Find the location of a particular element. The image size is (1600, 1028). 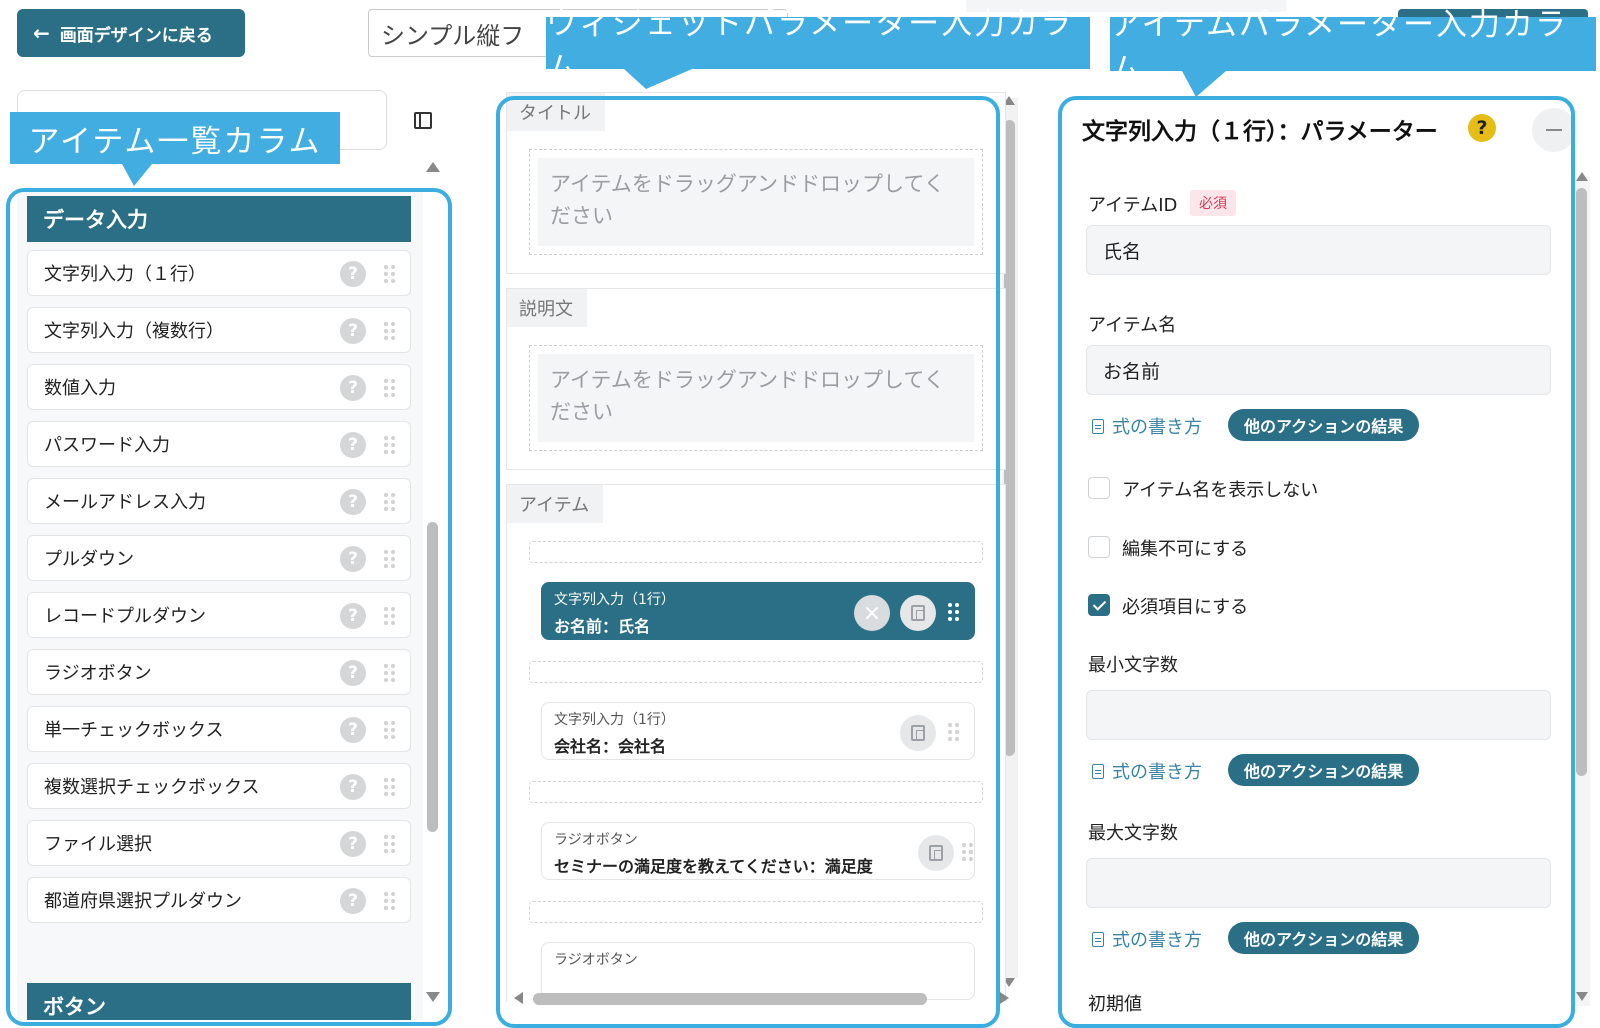

title-section: タイトル アイテムをドラッグアンドドロップしてください is located at coordinates (756, 183).